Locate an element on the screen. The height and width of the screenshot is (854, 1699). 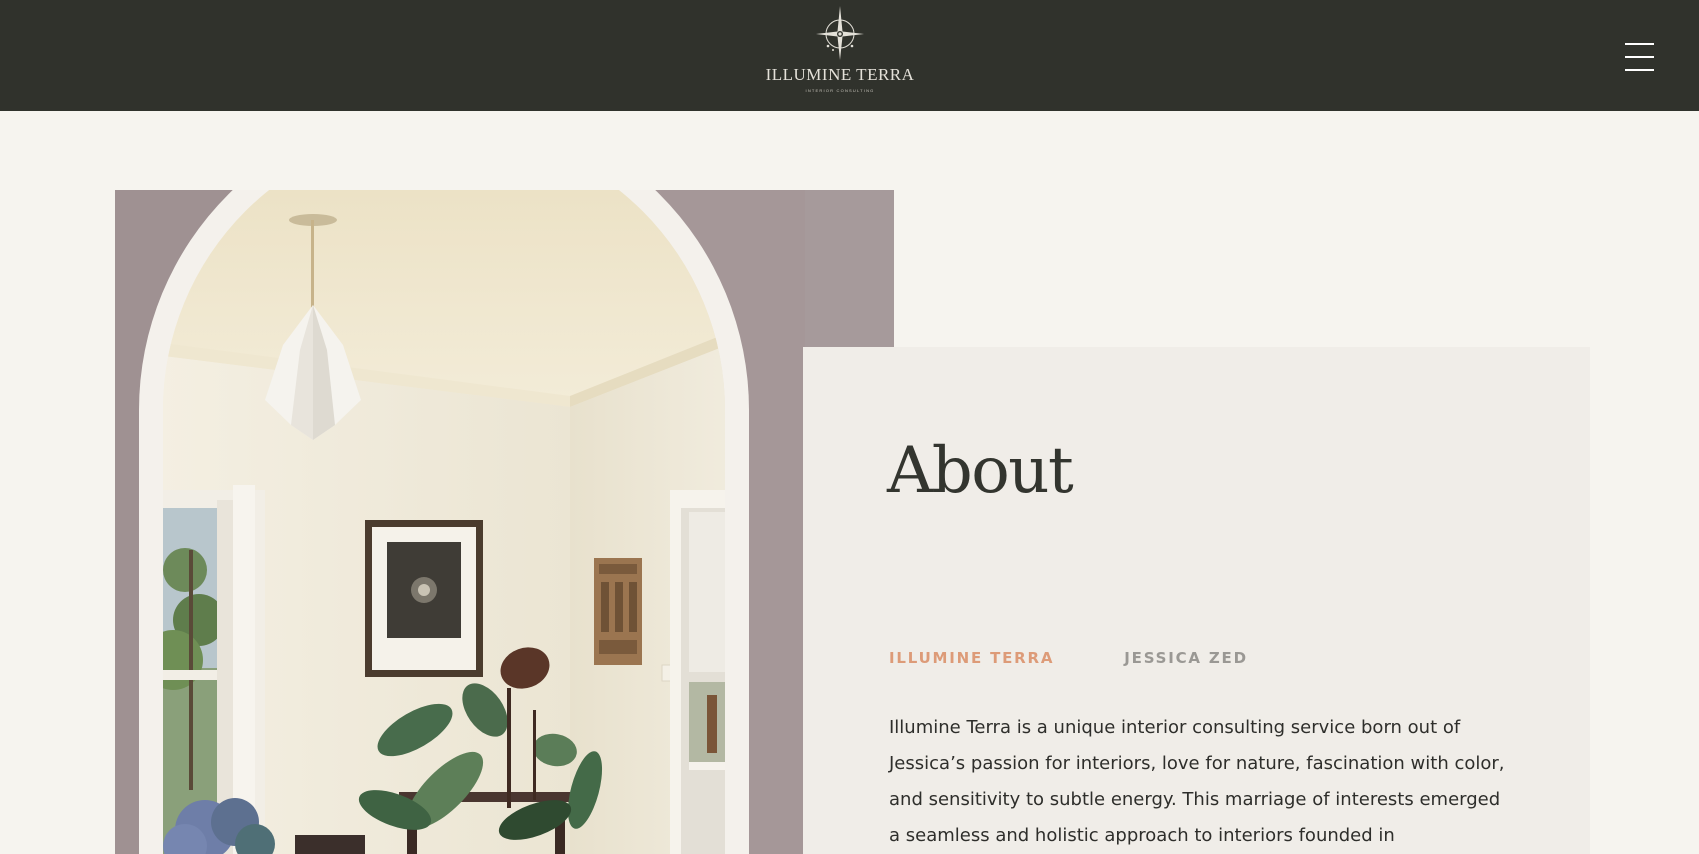
tab-illumine-terra: ILLUMINE TERRA is located at coordinates (971, 658).